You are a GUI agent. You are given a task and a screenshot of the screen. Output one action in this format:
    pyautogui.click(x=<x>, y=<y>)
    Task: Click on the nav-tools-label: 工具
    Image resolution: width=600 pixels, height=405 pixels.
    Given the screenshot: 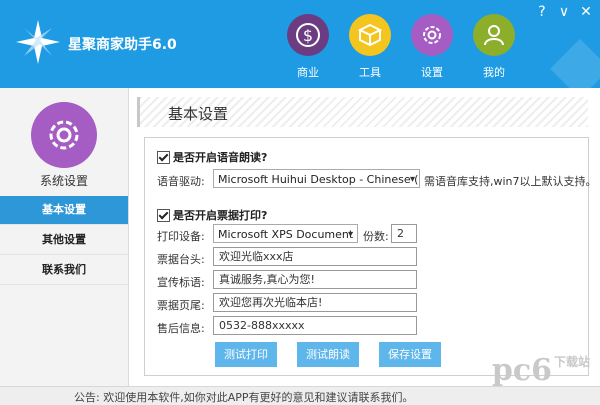 What is the action you would take?
    pyautogui.click(x=370, y=72)
    